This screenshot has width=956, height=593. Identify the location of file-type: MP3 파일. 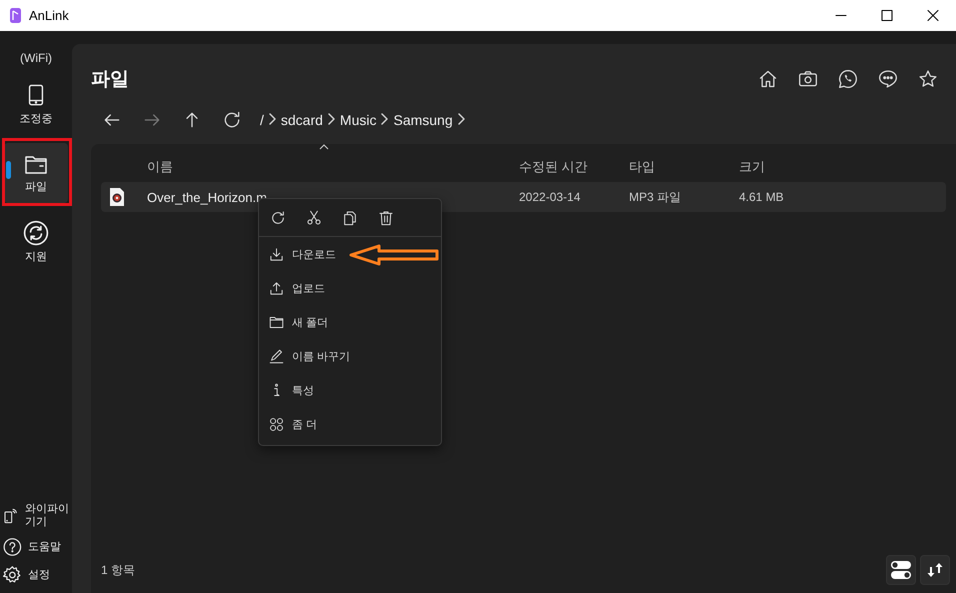
(655, 197).